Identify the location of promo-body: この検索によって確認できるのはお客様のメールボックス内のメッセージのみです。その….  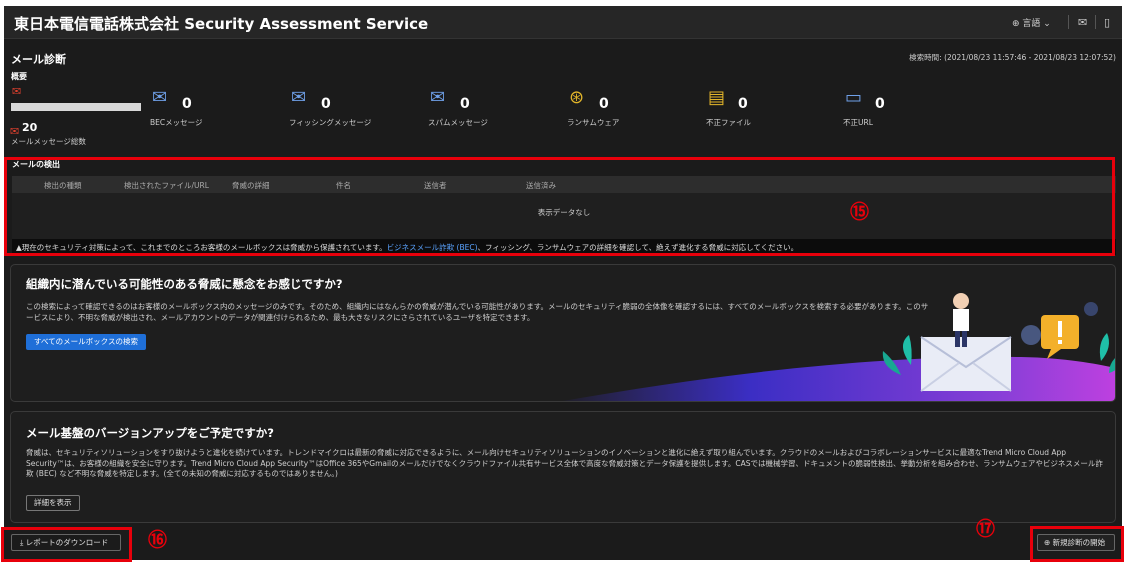
(477, 312).